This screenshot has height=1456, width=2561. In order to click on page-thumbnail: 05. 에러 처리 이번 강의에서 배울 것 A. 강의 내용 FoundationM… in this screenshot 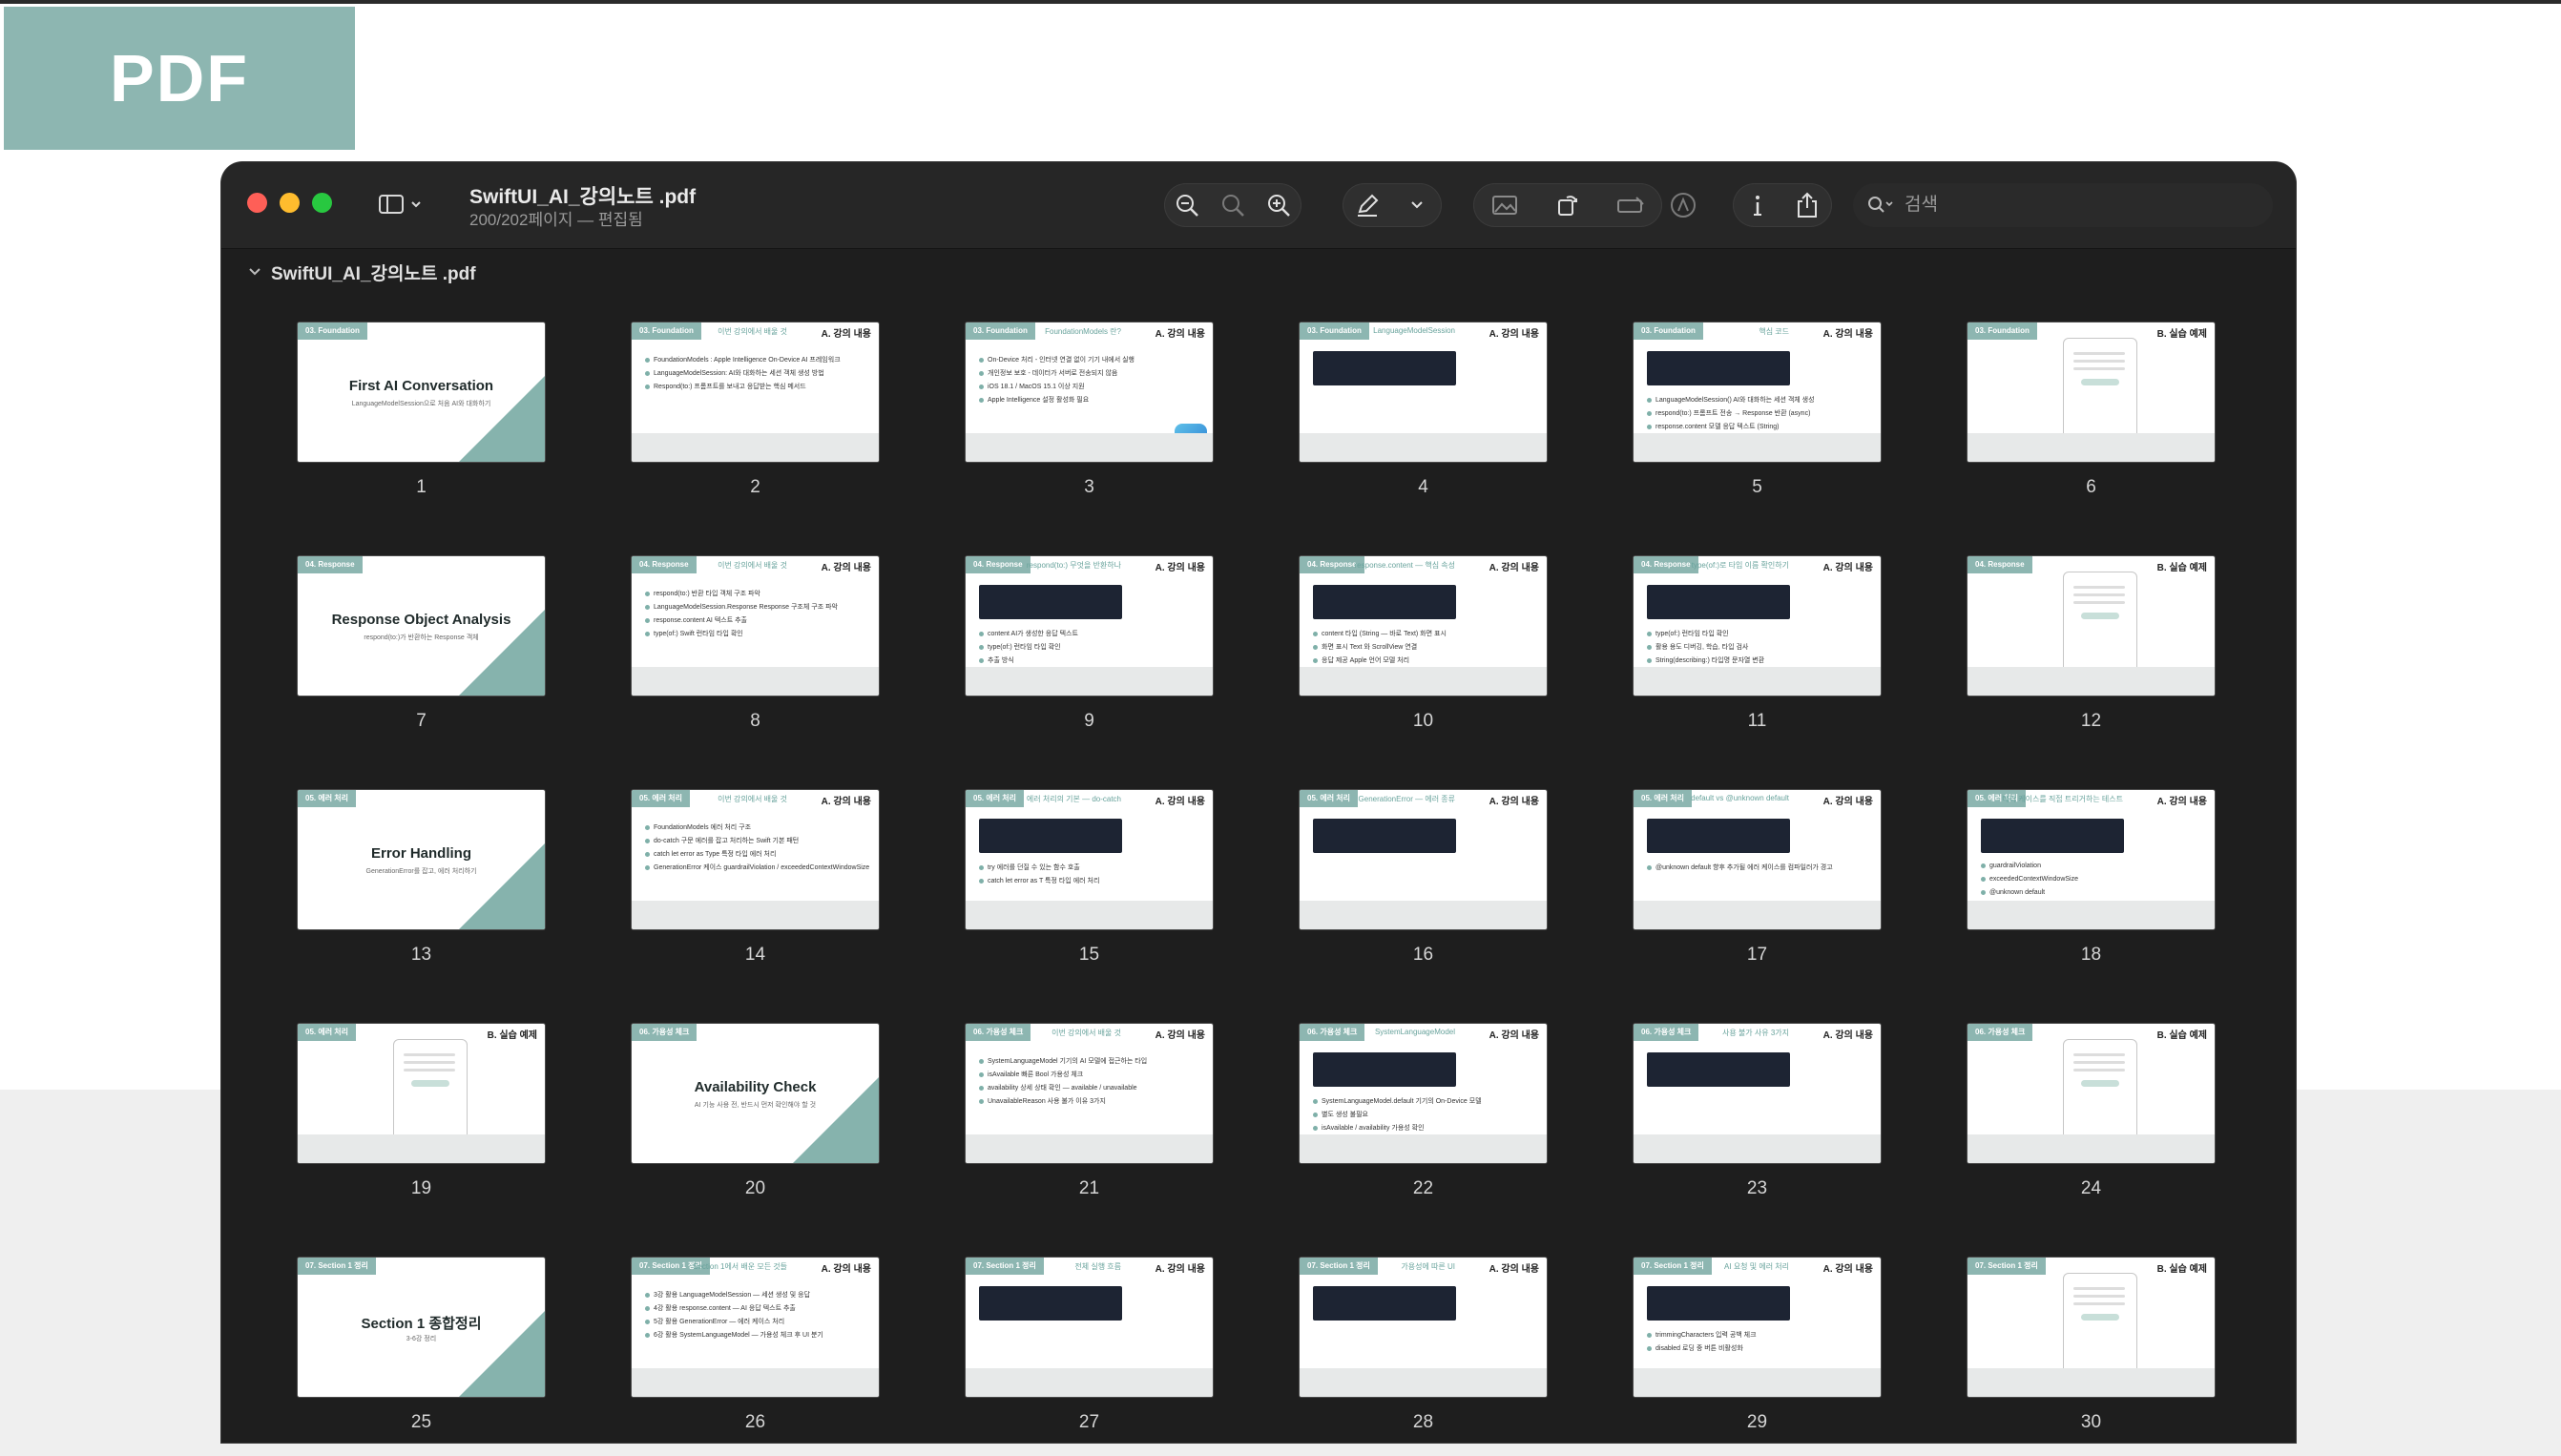, I will do `click(755, 860)`.